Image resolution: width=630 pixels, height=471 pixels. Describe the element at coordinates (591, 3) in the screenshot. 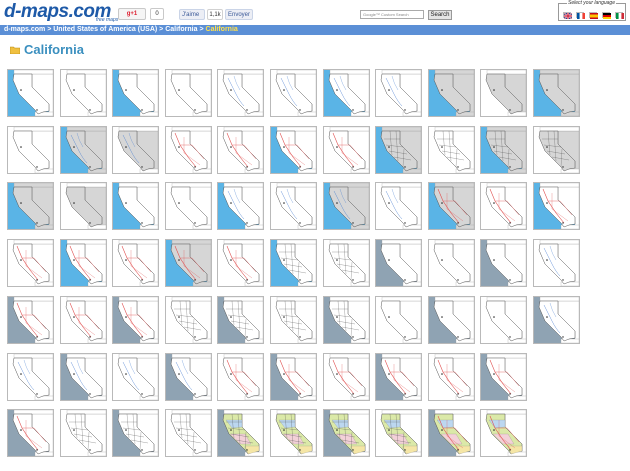

I see `language-label: Select your language` at that location.